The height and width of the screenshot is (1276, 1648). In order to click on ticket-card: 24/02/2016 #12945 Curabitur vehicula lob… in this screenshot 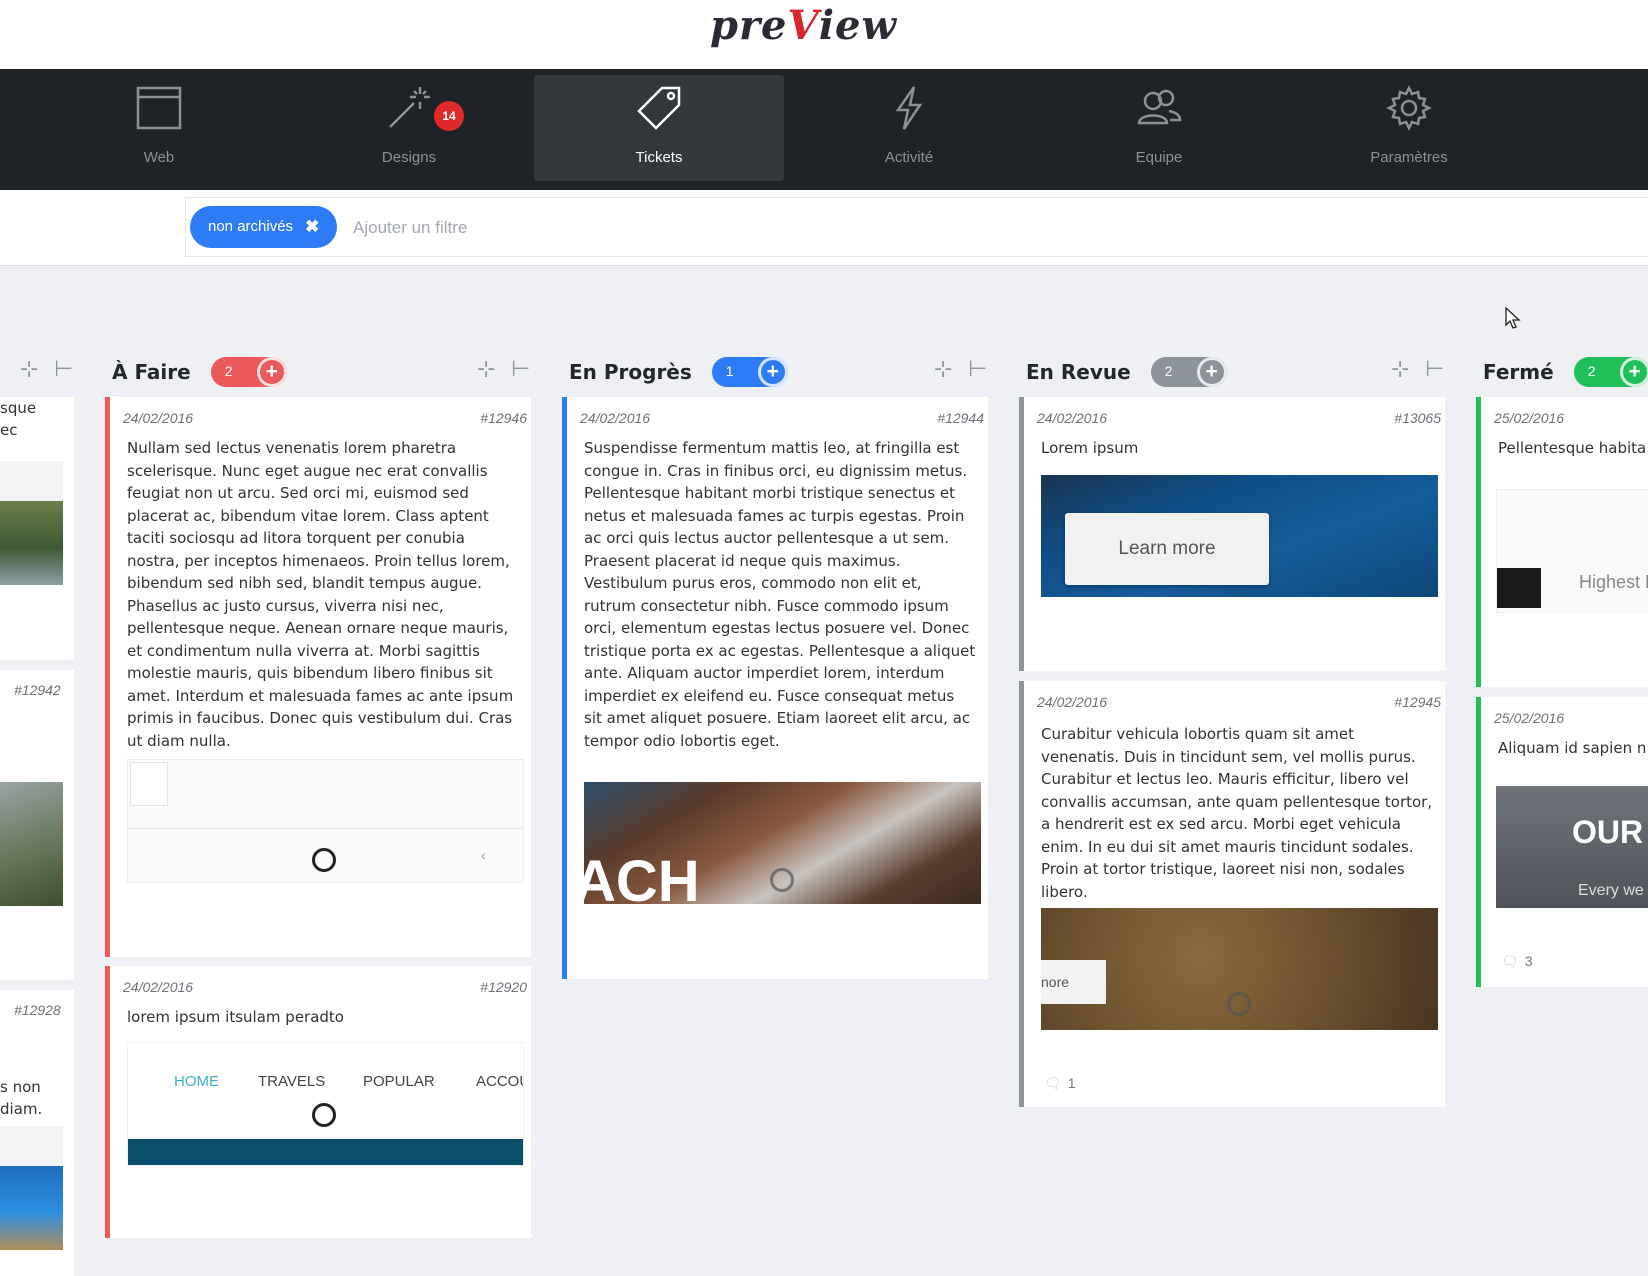, I will do `click(1232, 894)`.